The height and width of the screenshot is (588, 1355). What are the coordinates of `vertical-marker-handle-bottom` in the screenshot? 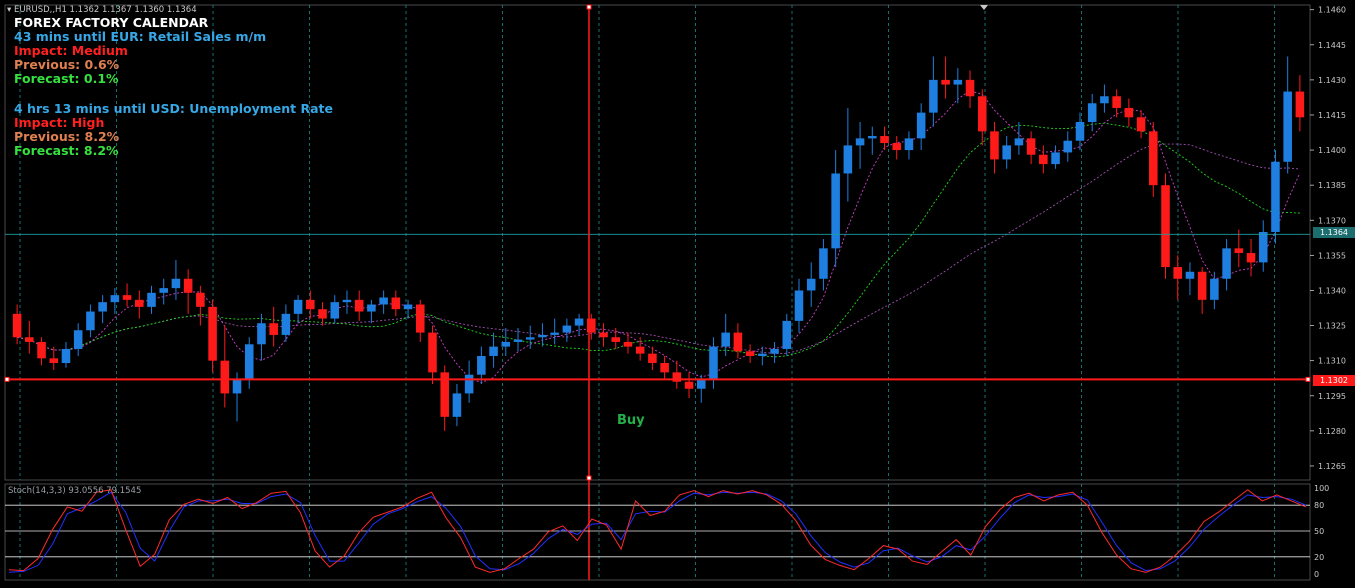 It's located at (589, 478).